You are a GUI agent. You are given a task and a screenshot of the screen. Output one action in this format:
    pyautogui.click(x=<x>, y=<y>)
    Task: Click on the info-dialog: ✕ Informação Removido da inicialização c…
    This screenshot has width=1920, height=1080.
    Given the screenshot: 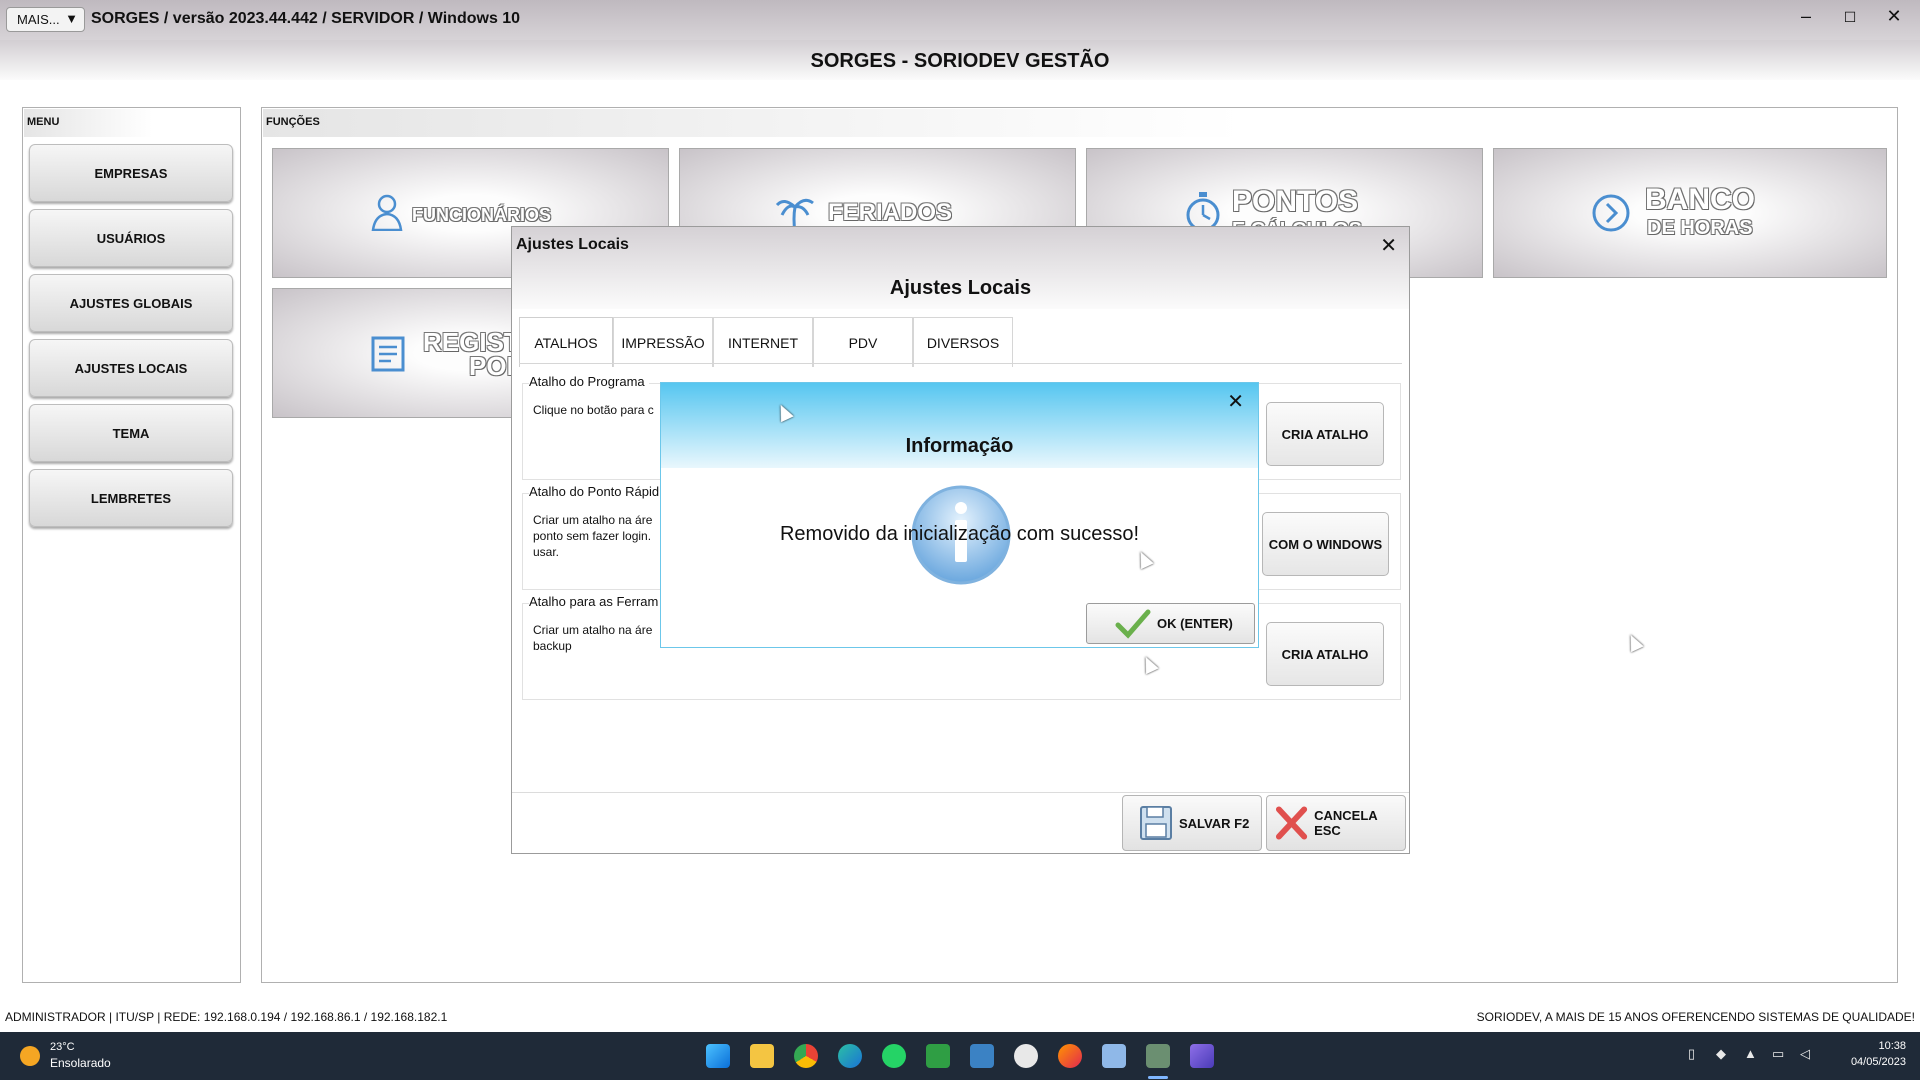 What is the action you would take?
    pyautogui.click(x=959, y=515)
    